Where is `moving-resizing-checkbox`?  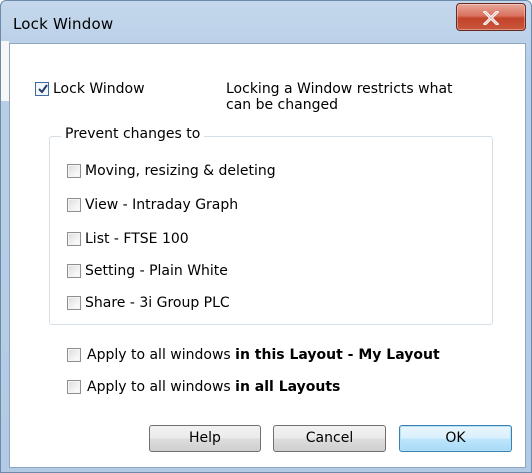
moving-resizing-checkbox is located at coordinates (74, 171).